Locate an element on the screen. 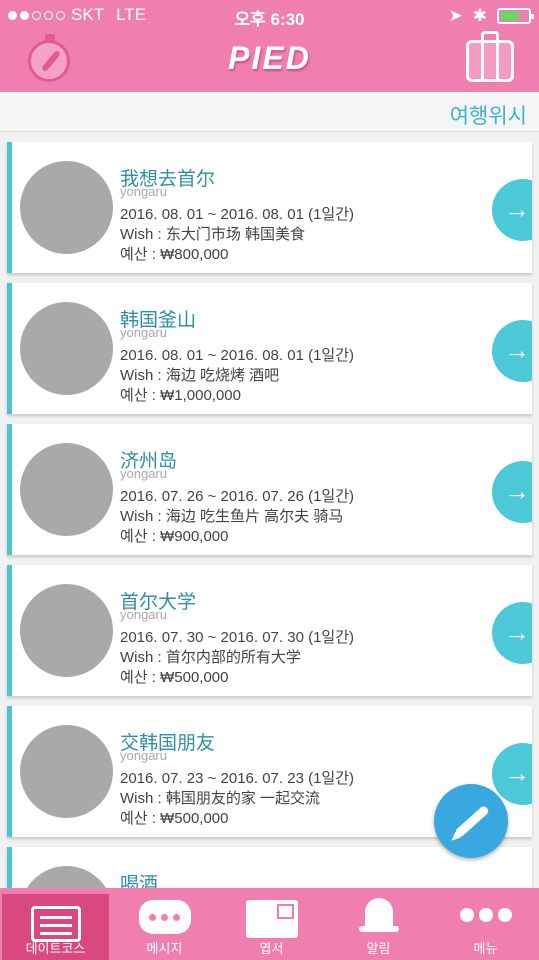 This screenshot has height=960, width=539. tab-label: 데이트코스 is located at coordinates (55, 948).